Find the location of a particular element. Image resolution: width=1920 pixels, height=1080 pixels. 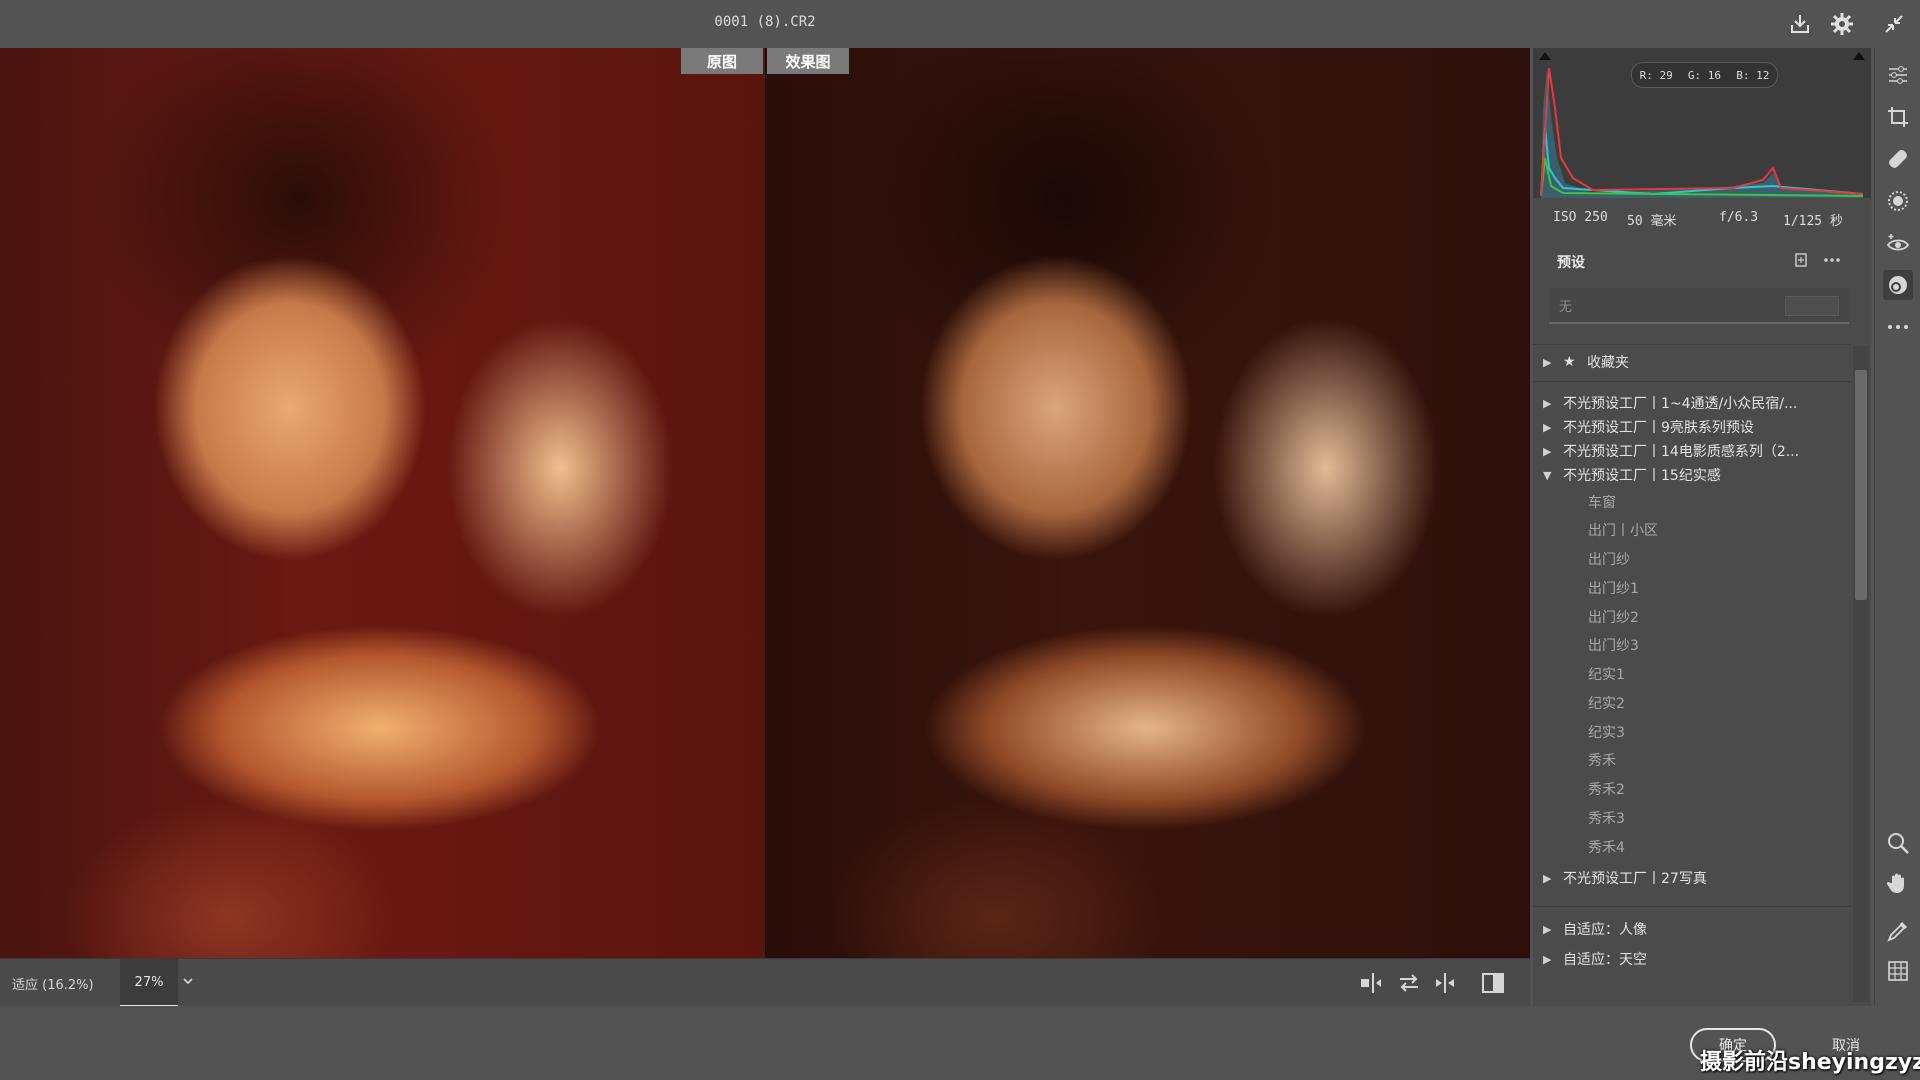

preset-adaptive: ▶ 自适应：天空 is located at coordinates (1692, 959).